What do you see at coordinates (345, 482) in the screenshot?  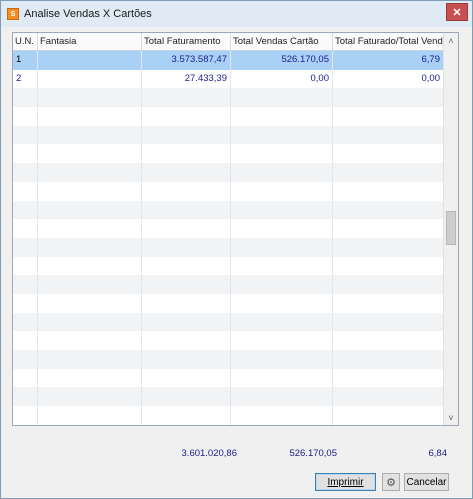 I see `print-button: Imprimir` at bounding box center [345, 482].